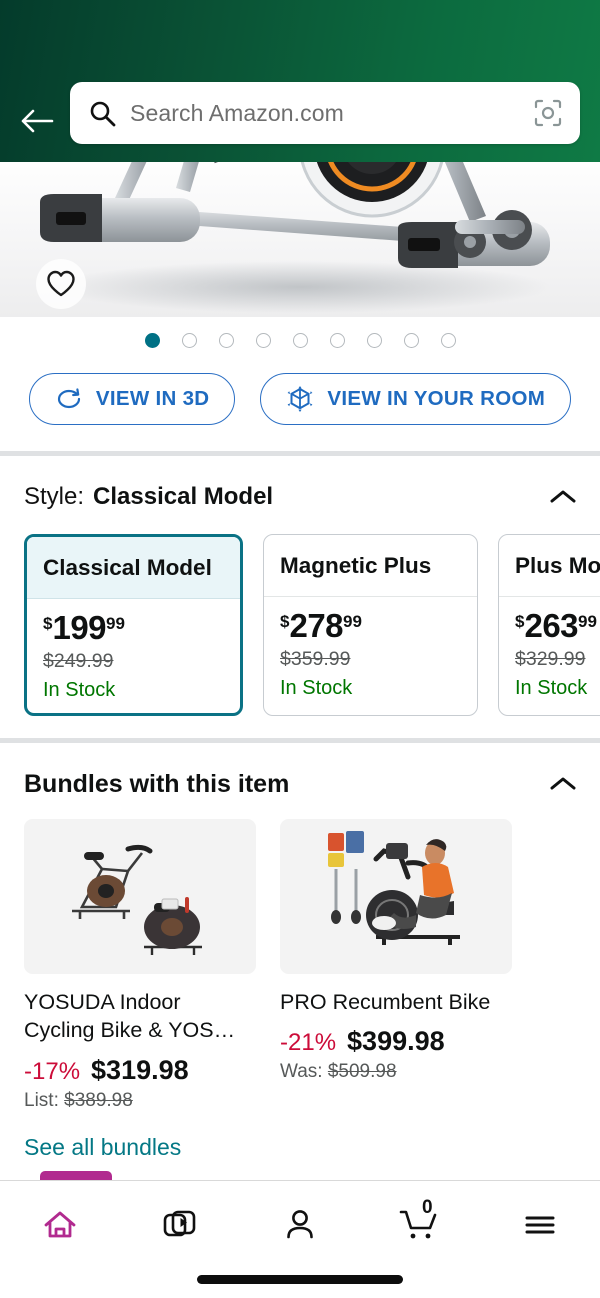  I want to click on bottom-navigation: 0, so click(300, 1239).